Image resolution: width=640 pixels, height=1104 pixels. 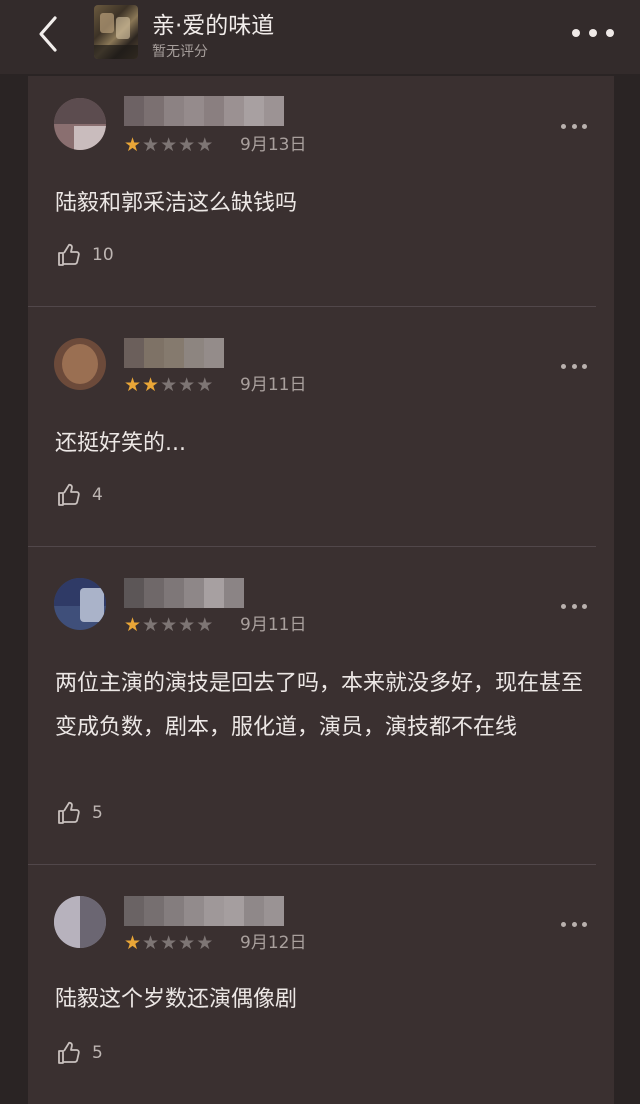 I want to click on more-horizontal-icon, so click(x=576, y=33).